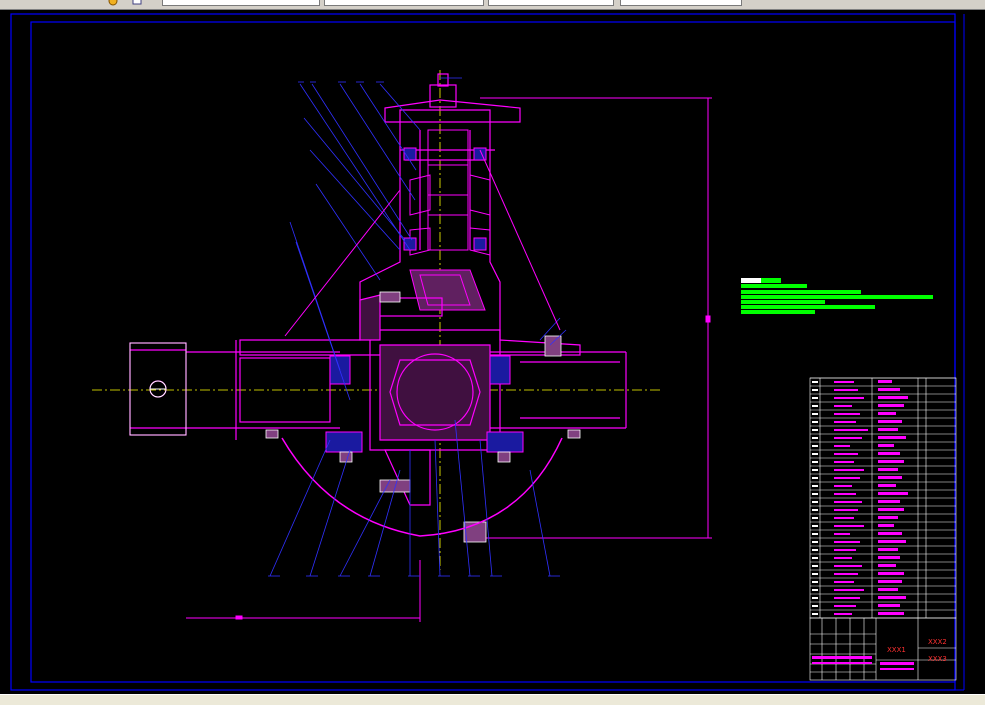 The width and height of the screenshot is (985, 705). What do you see at coordinates (303, 591) in the screenshot?
I see `bottom-dimension` at bounding box center [303, 591].